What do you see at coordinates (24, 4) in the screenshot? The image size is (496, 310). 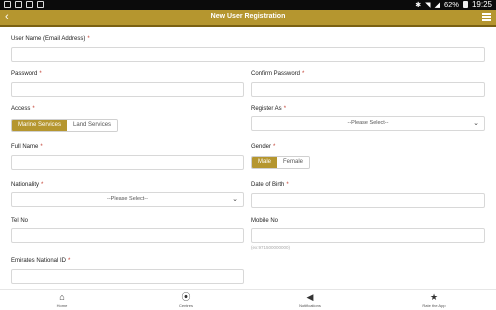 I see `notification-icons` at bounding box center [24, 4].